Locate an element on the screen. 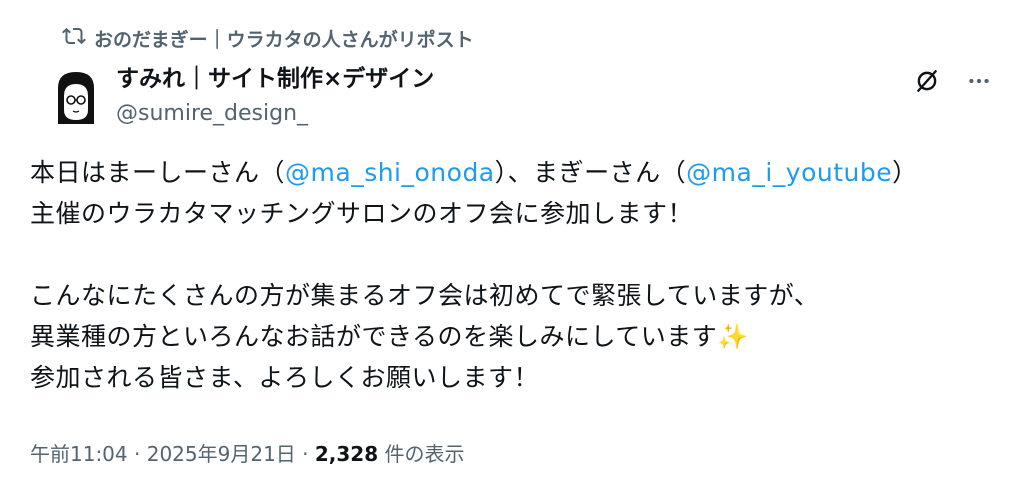 This screenshot has width=1024, height=498. repost-text: おのだまぎー｜ウラカタの人さんがリポスト is located at coordinates (284, 40).